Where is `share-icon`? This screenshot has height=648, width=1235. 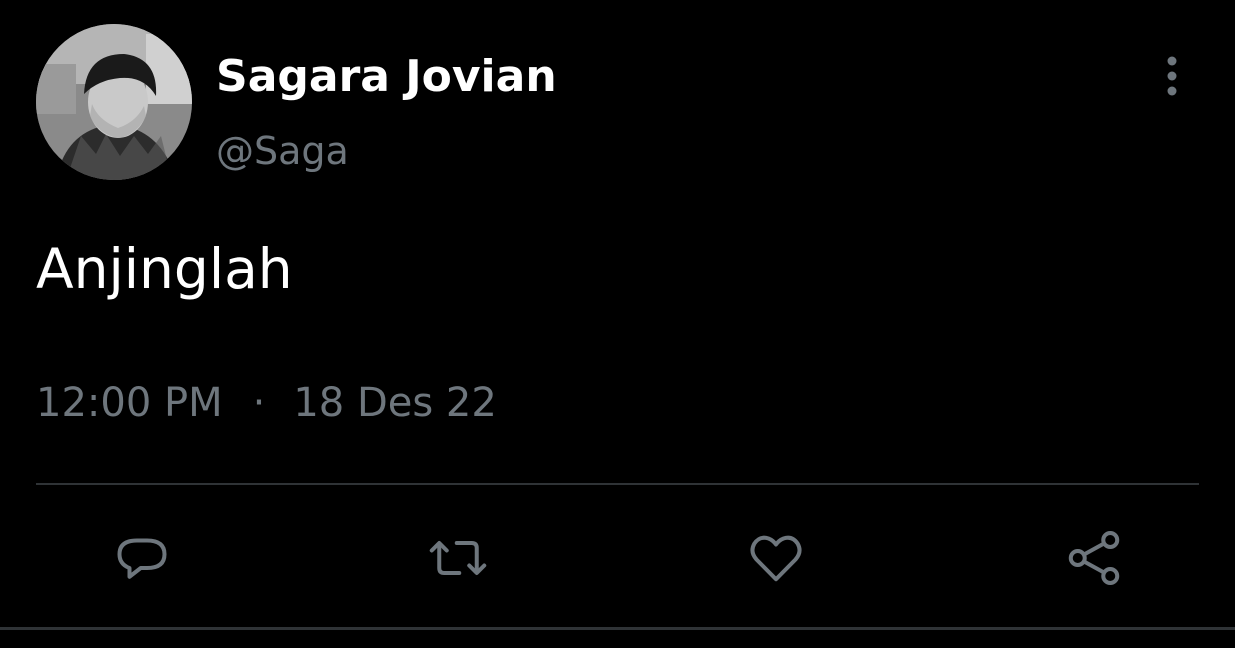
share-icon is located at coordinates (1094, 558).